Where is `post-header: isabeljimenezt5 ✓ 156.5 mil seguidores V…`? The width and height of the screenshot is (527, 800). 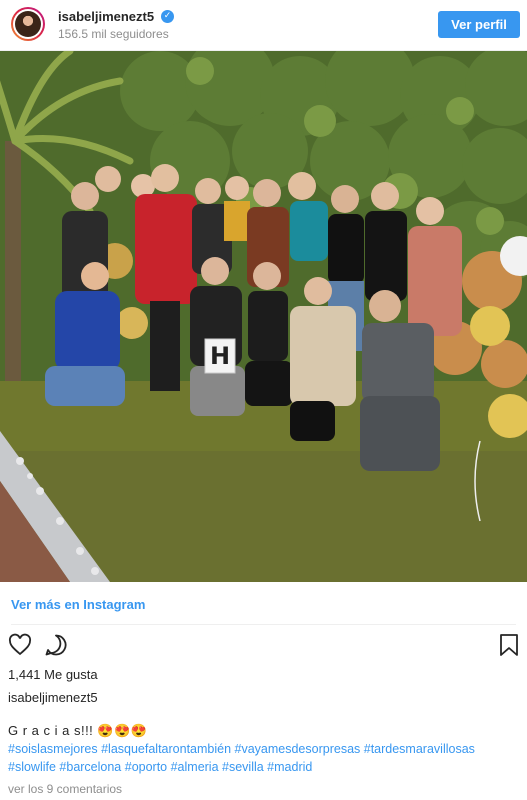 post-header: isabeljimenezt5 ✓ 156.5 mil seguidores V… is located at coordinates (263, 25).